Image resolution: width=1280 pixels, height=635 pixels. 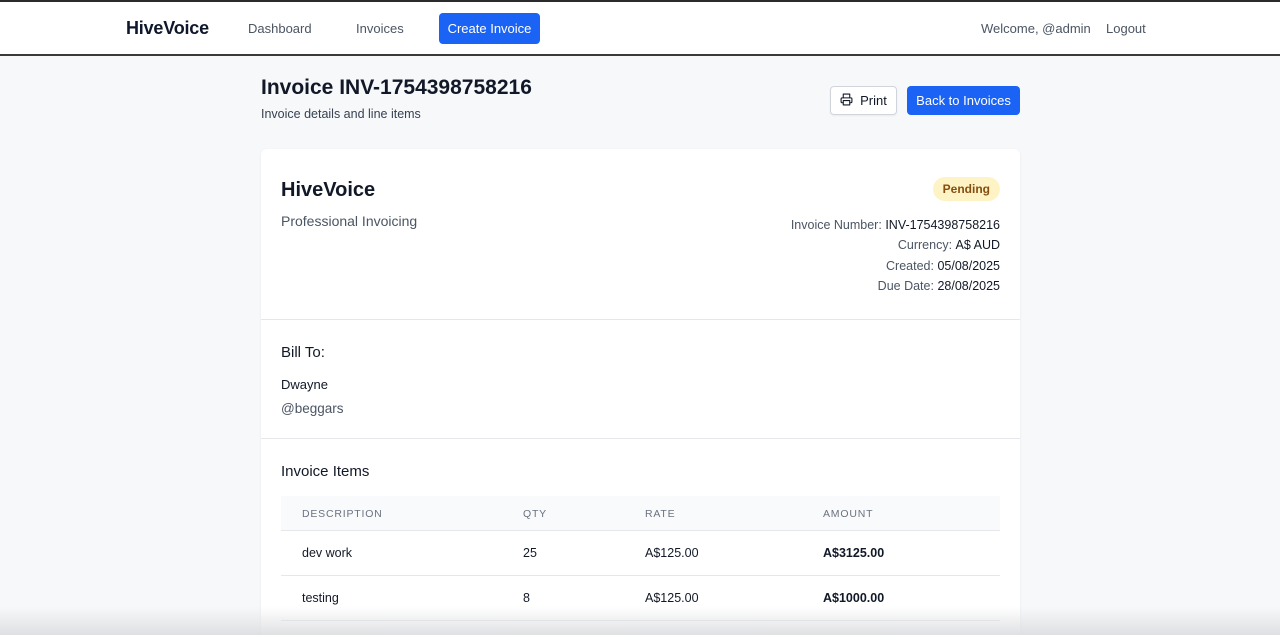 I want to click on company-tagline: Professional Invoicing, so click(x=349, y=221).